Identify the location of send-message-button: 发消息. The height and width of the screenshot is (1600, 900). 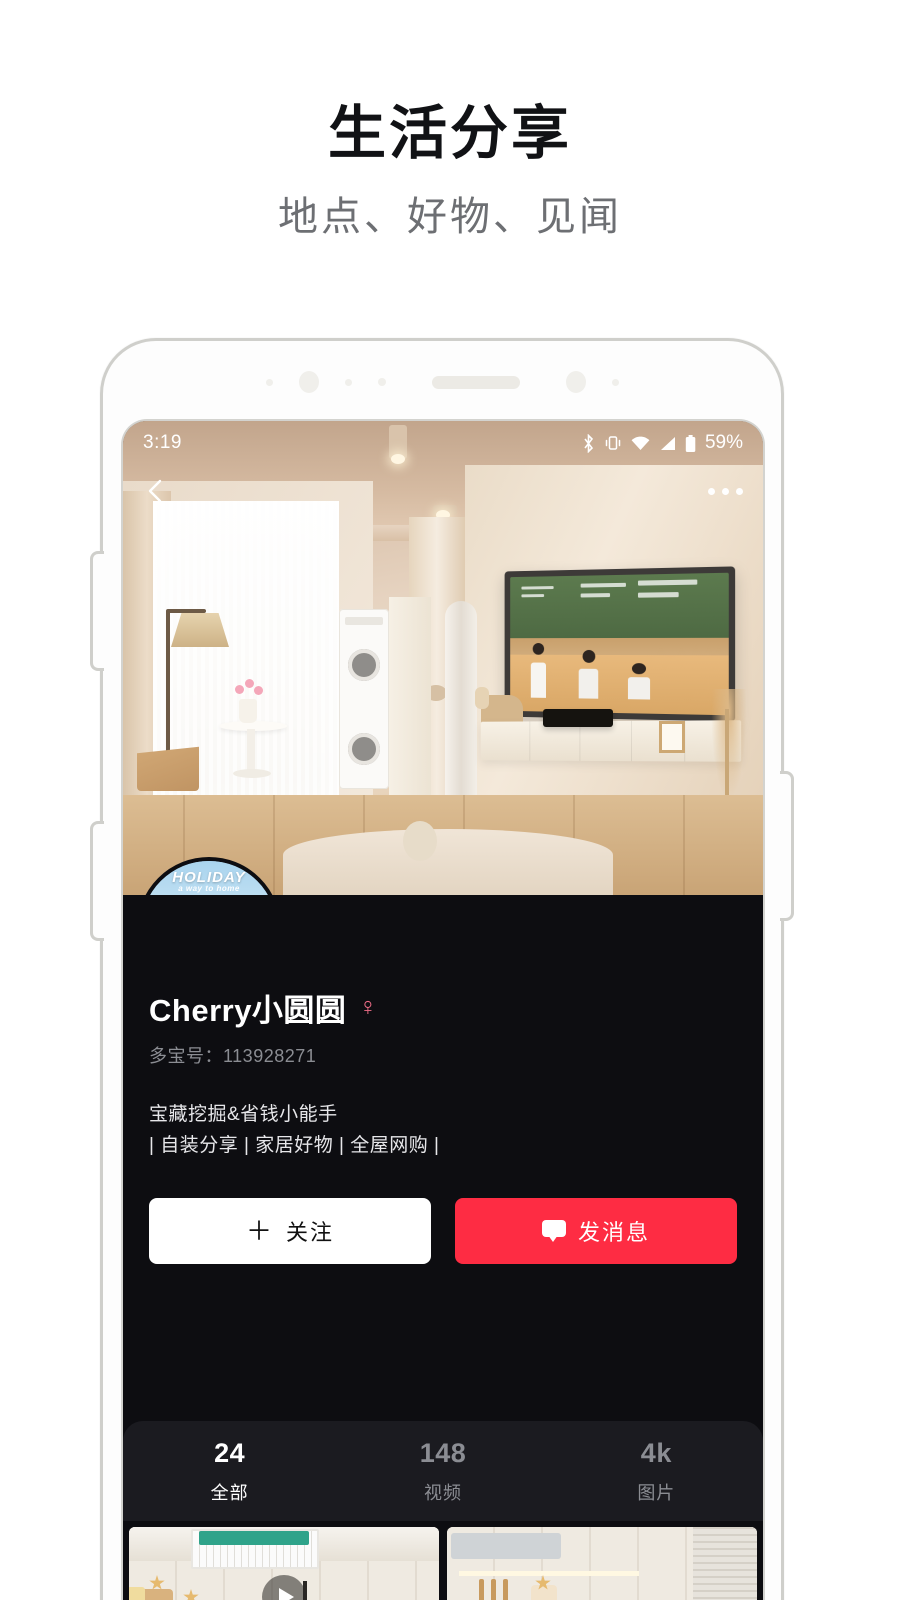
(596, 1230).